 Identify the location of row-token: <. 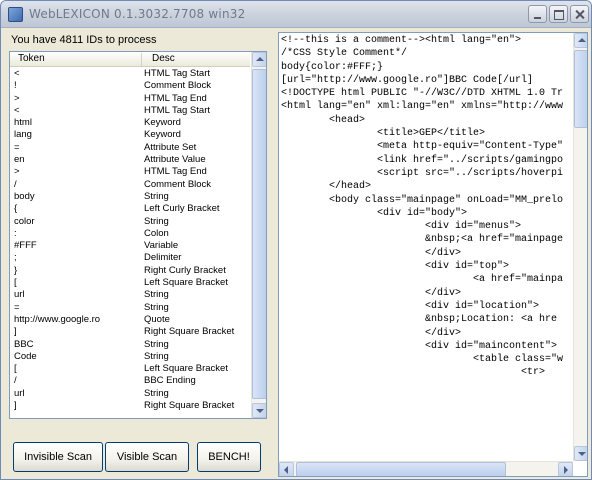
(17, 110).